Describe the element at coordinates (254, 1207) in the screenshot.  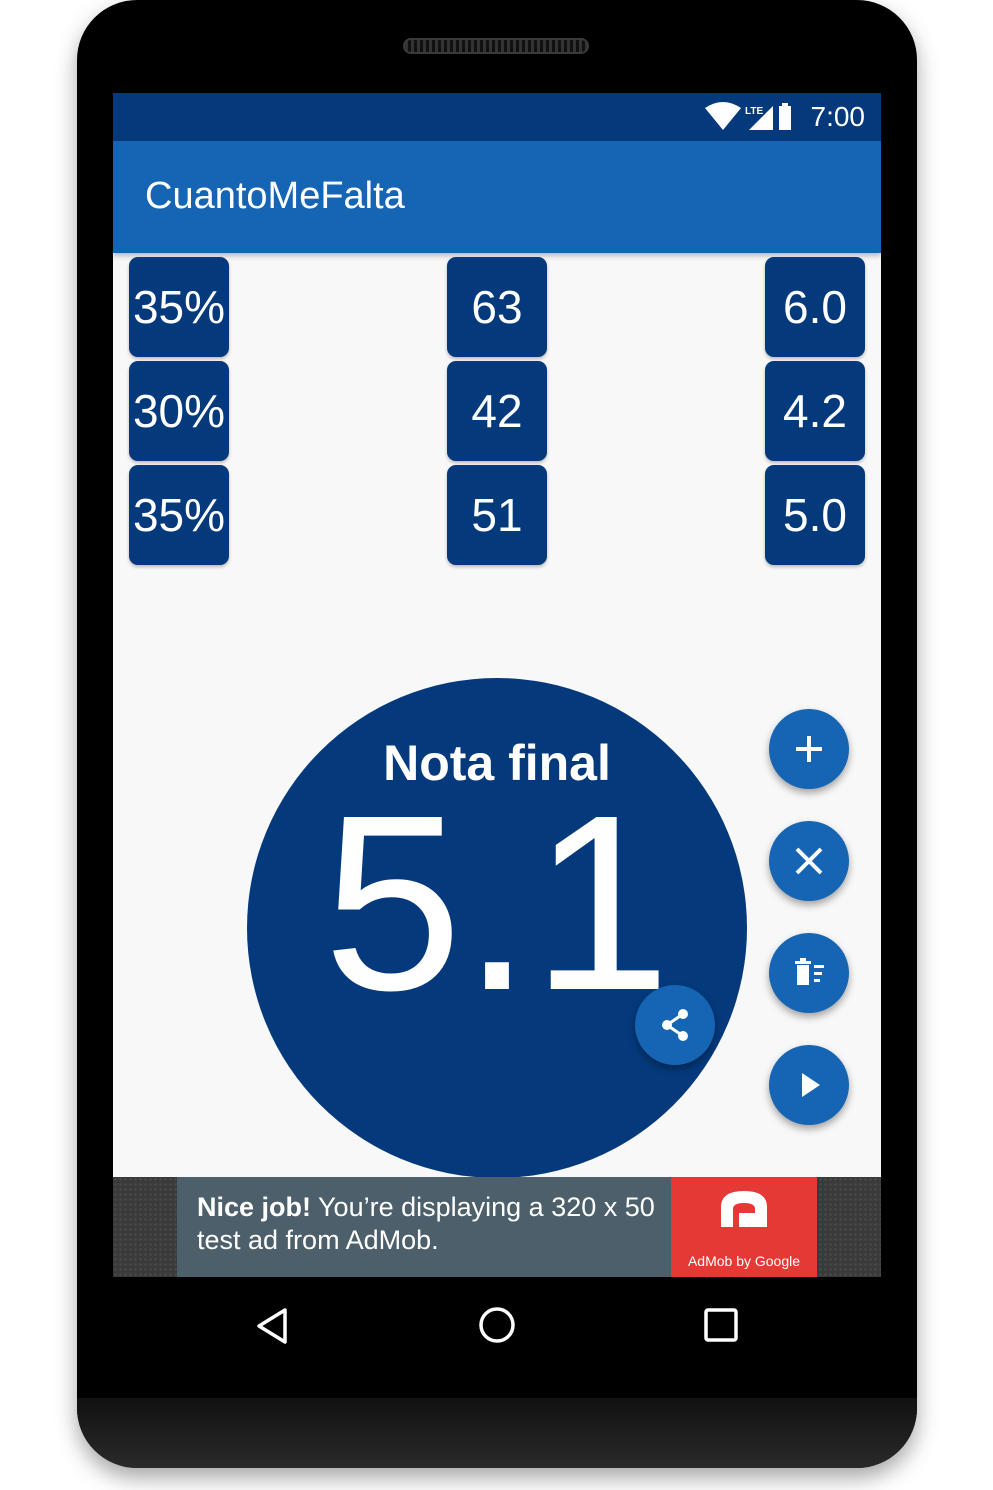
I see `ad-text-bold: Nice job!` at that location.